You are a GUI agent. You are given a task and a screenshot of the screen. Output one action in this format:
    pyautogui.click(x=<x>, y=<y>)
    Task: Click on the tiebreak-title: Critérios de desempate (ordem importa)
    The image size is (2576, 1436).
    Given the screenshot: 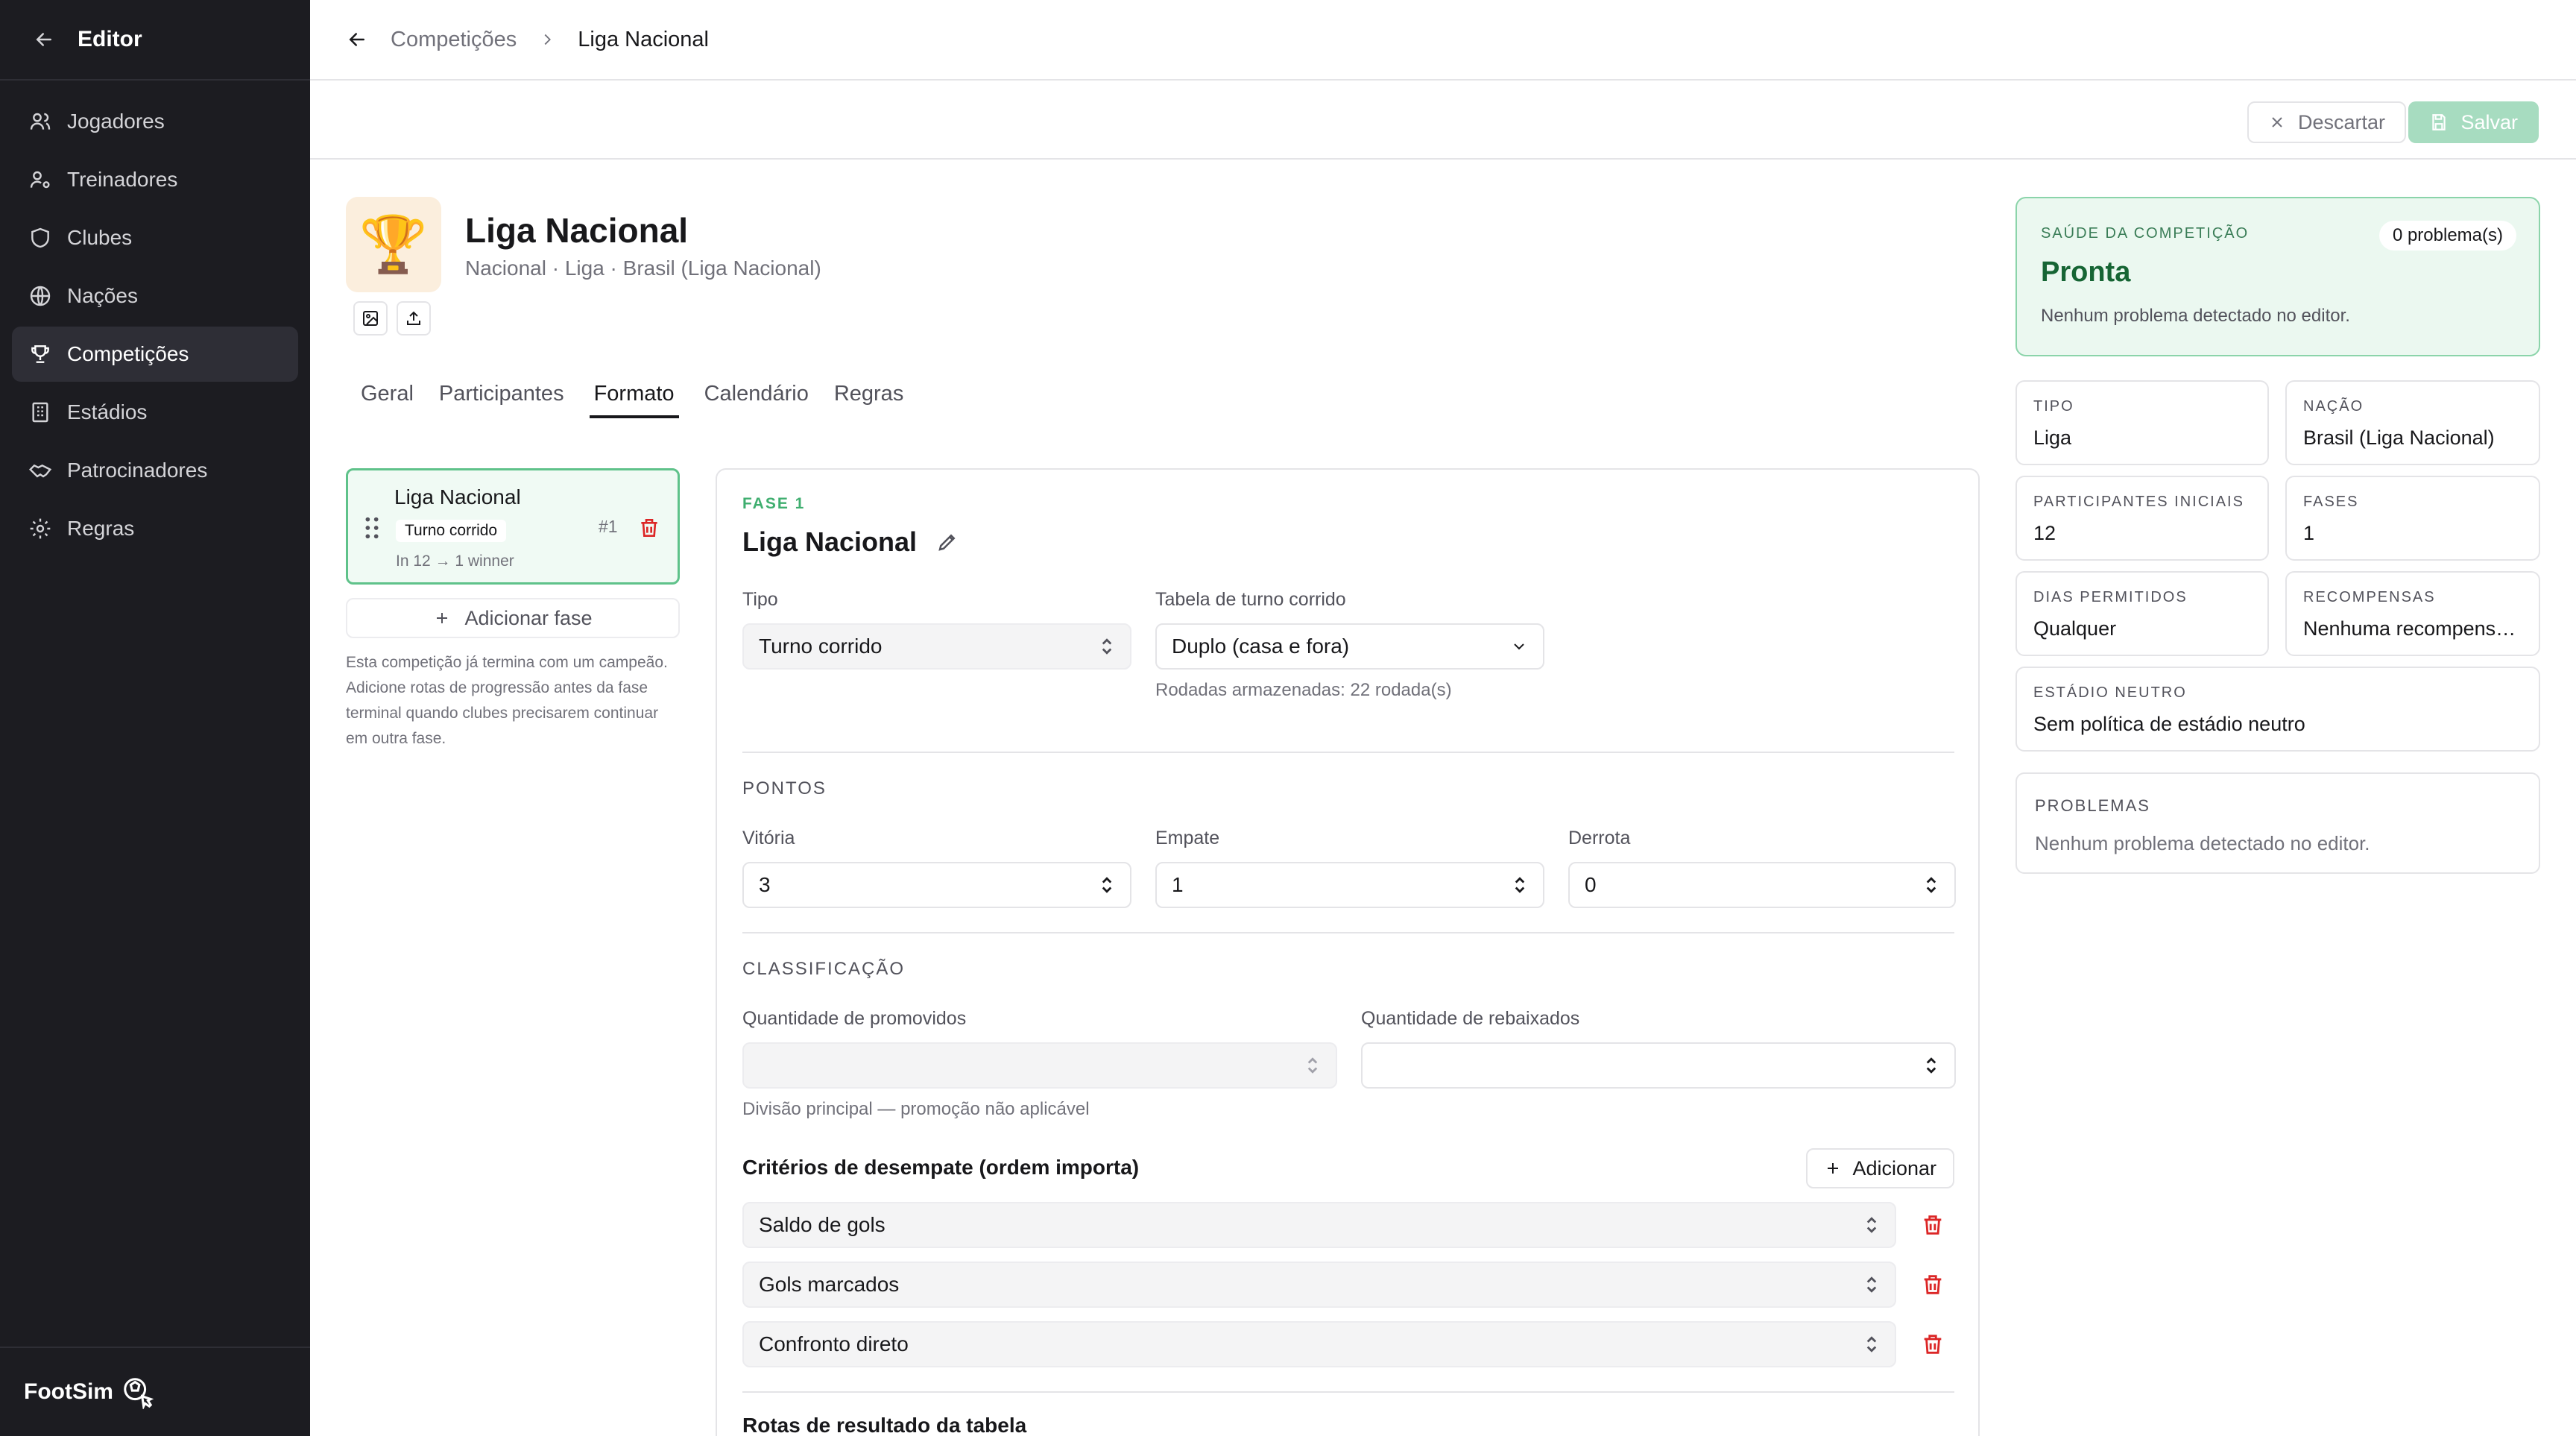 What is the action you would take?
    pyautogui.click(x=941, y=1167)
    